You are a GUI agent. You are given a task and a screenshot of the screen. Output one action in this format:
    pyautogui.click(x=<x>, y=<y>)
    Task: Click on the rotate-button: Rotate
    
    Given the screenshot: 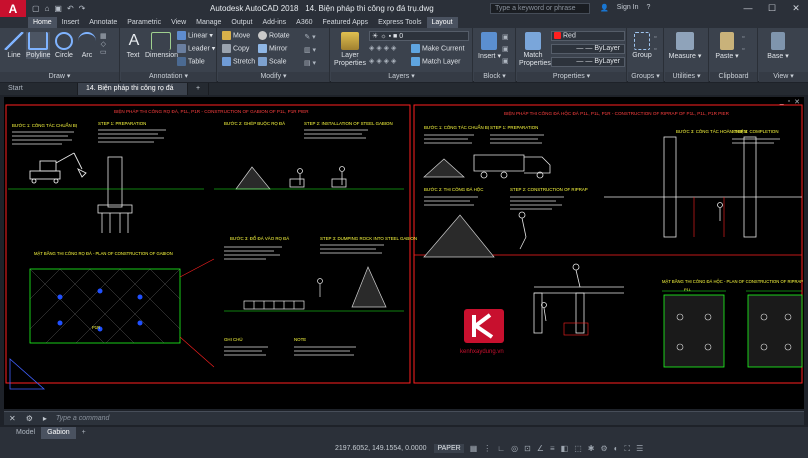 What is the action you would take?
    pyautogui.click(x=274, y=35)
    